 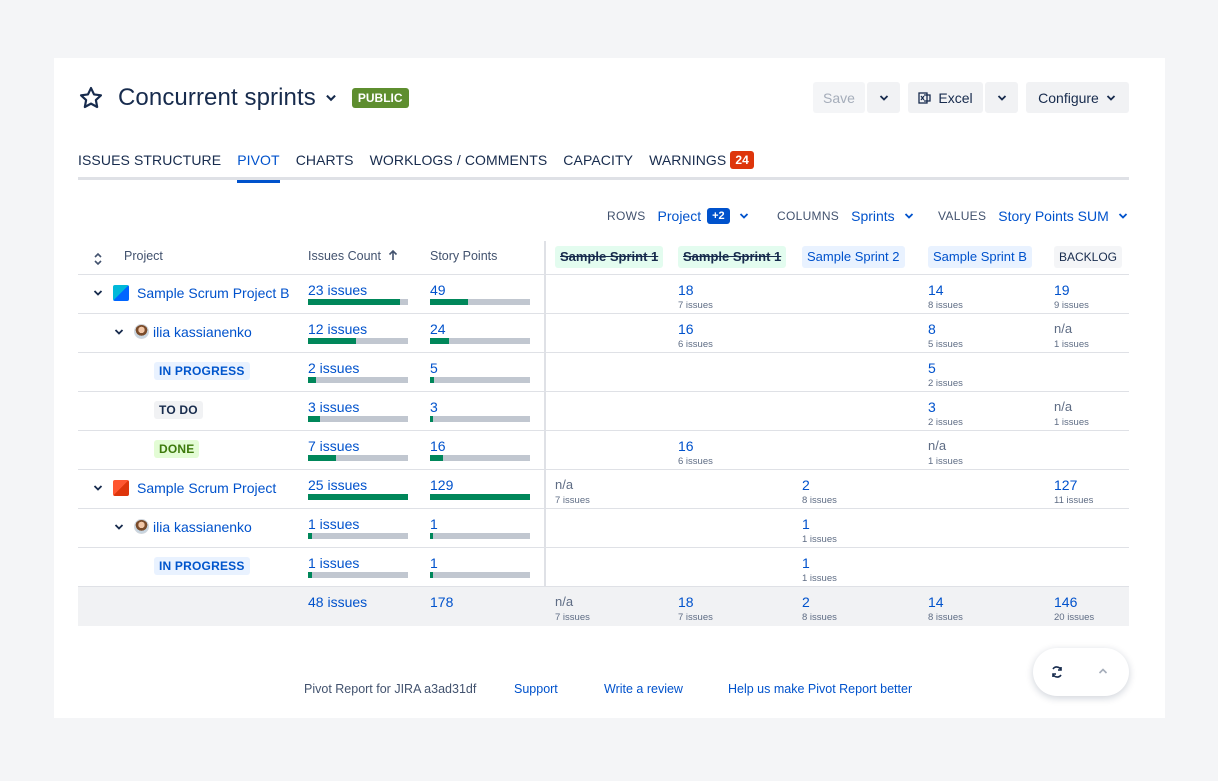 What do you see at coordinates (603, 450) in the screenshot?
I see `table-row: DONE 7 issues 16 16 6 issues n/a 1 issues` at bounding box center [603, 450].